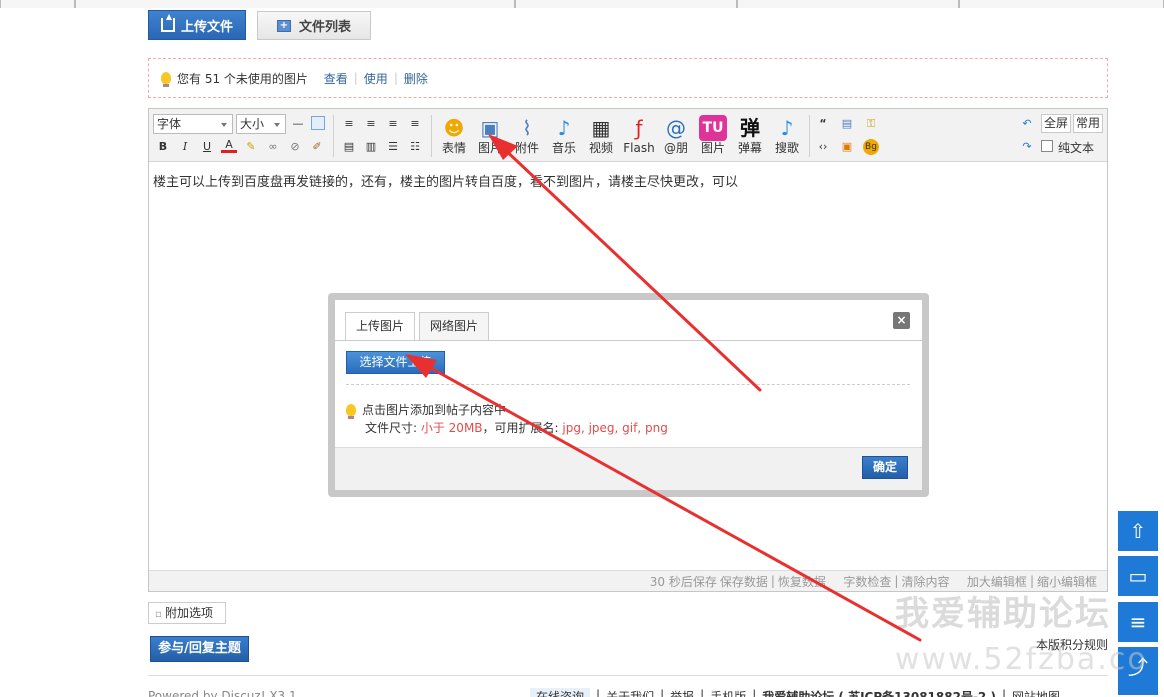 The width and height of the screenshot is (1164, 697). Describe the element at coordinates (1076, 148) in the screenshot. I see `plain-text-label: 纯文本` at that location.